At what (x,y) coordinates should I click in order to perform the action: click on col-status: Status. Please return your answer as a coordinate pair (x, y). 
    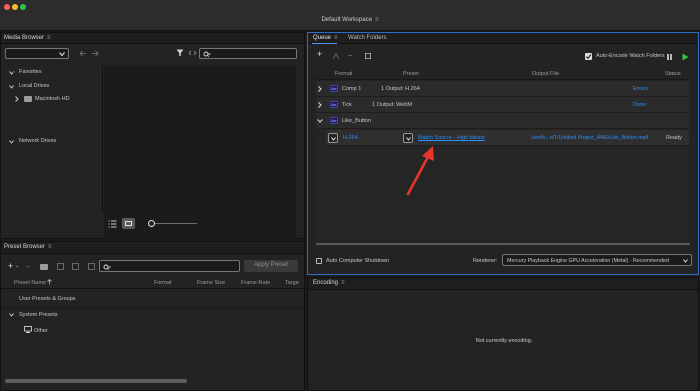
    Looking at the image, I should click on (673, 74).